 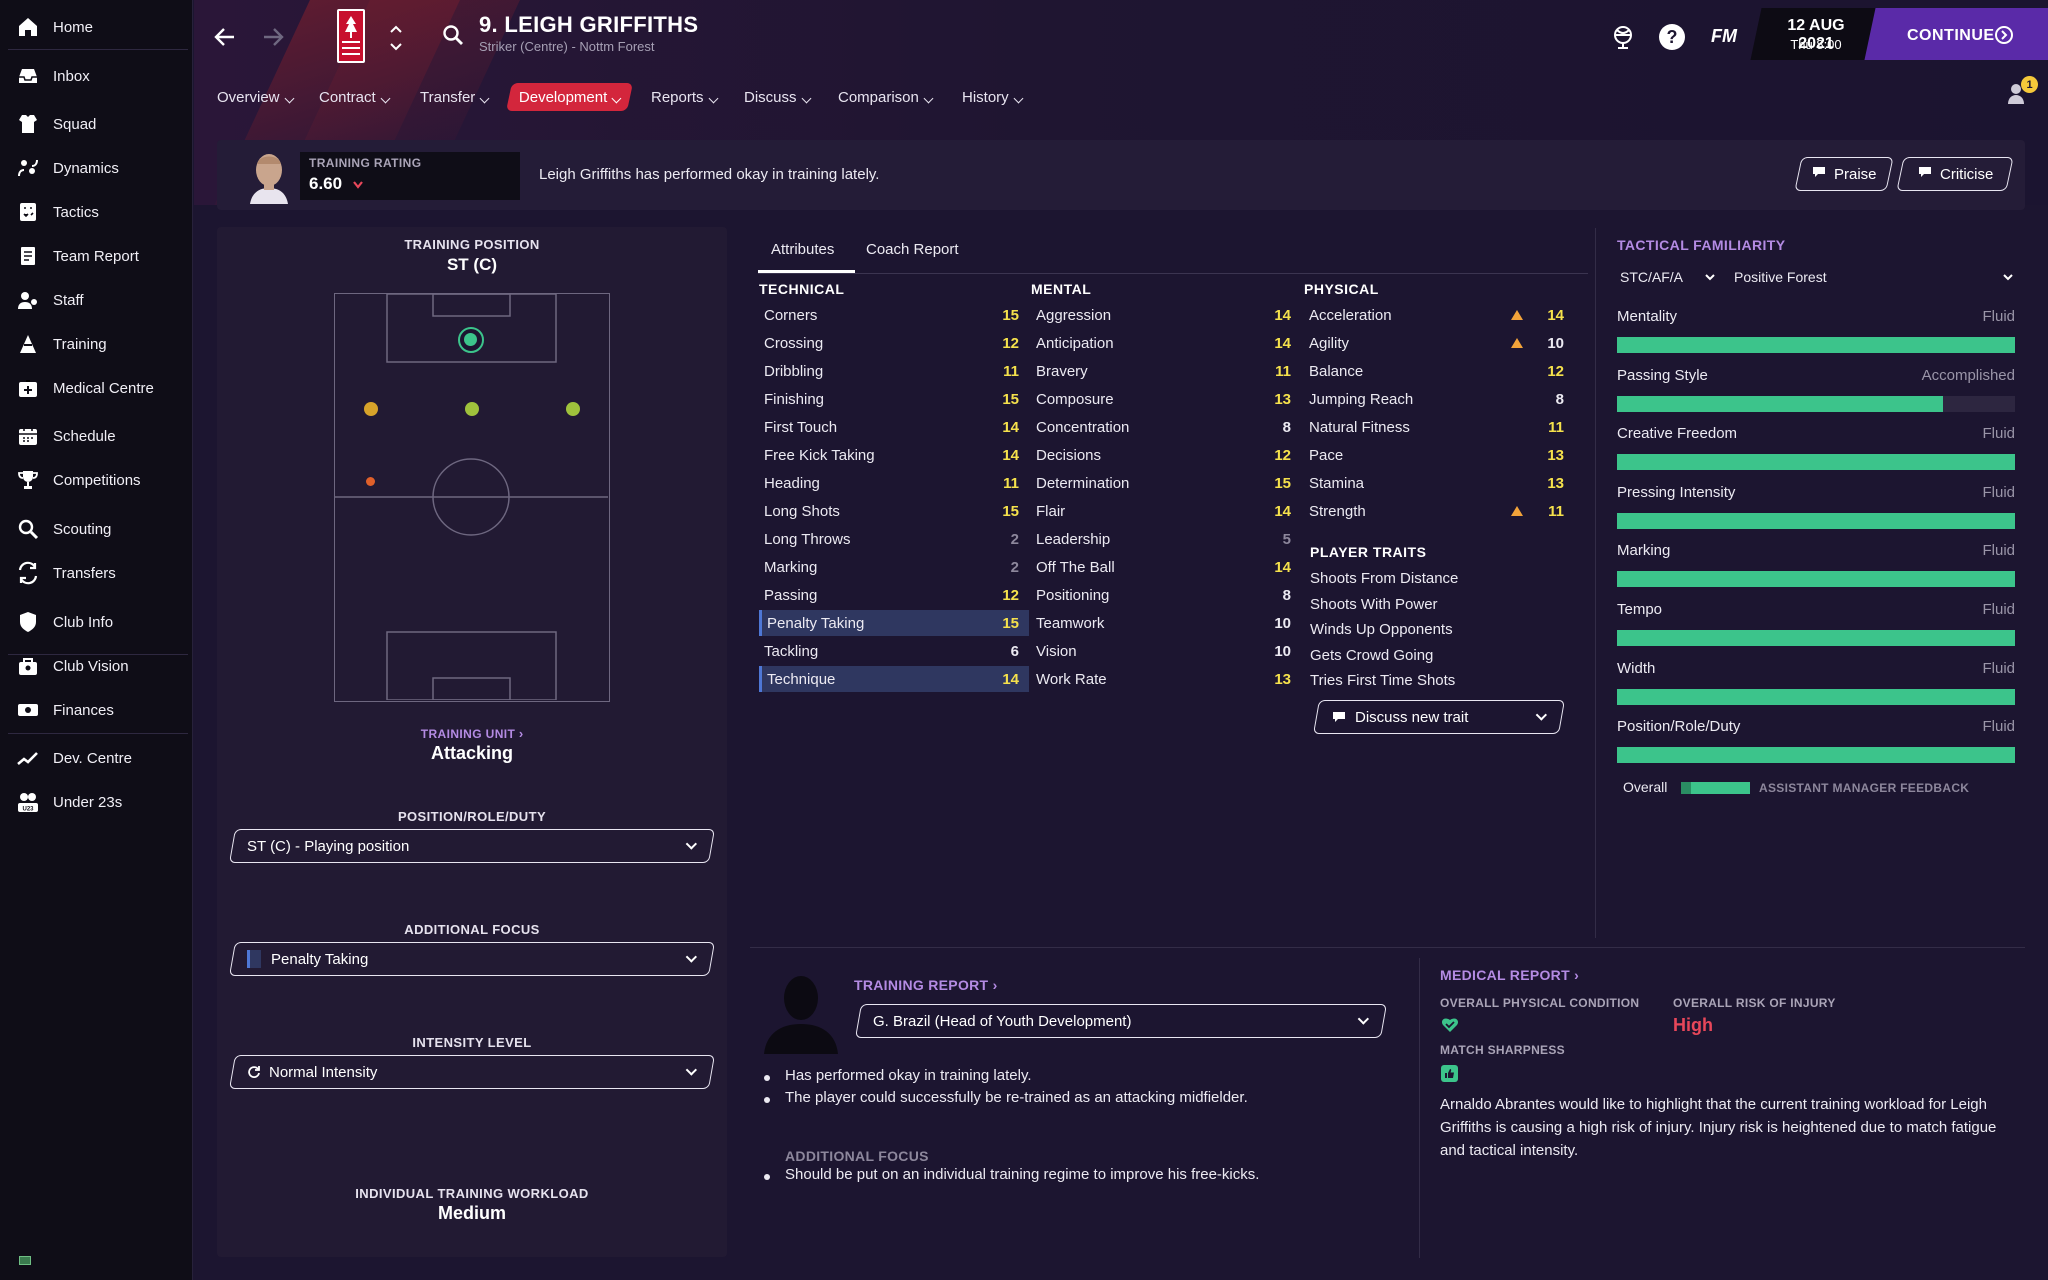 What do you see at coordinates (472, 734) in the screenshot?
I see `training-unit-link: TRAINING UNIT ›` at bounding box center [472, 734].